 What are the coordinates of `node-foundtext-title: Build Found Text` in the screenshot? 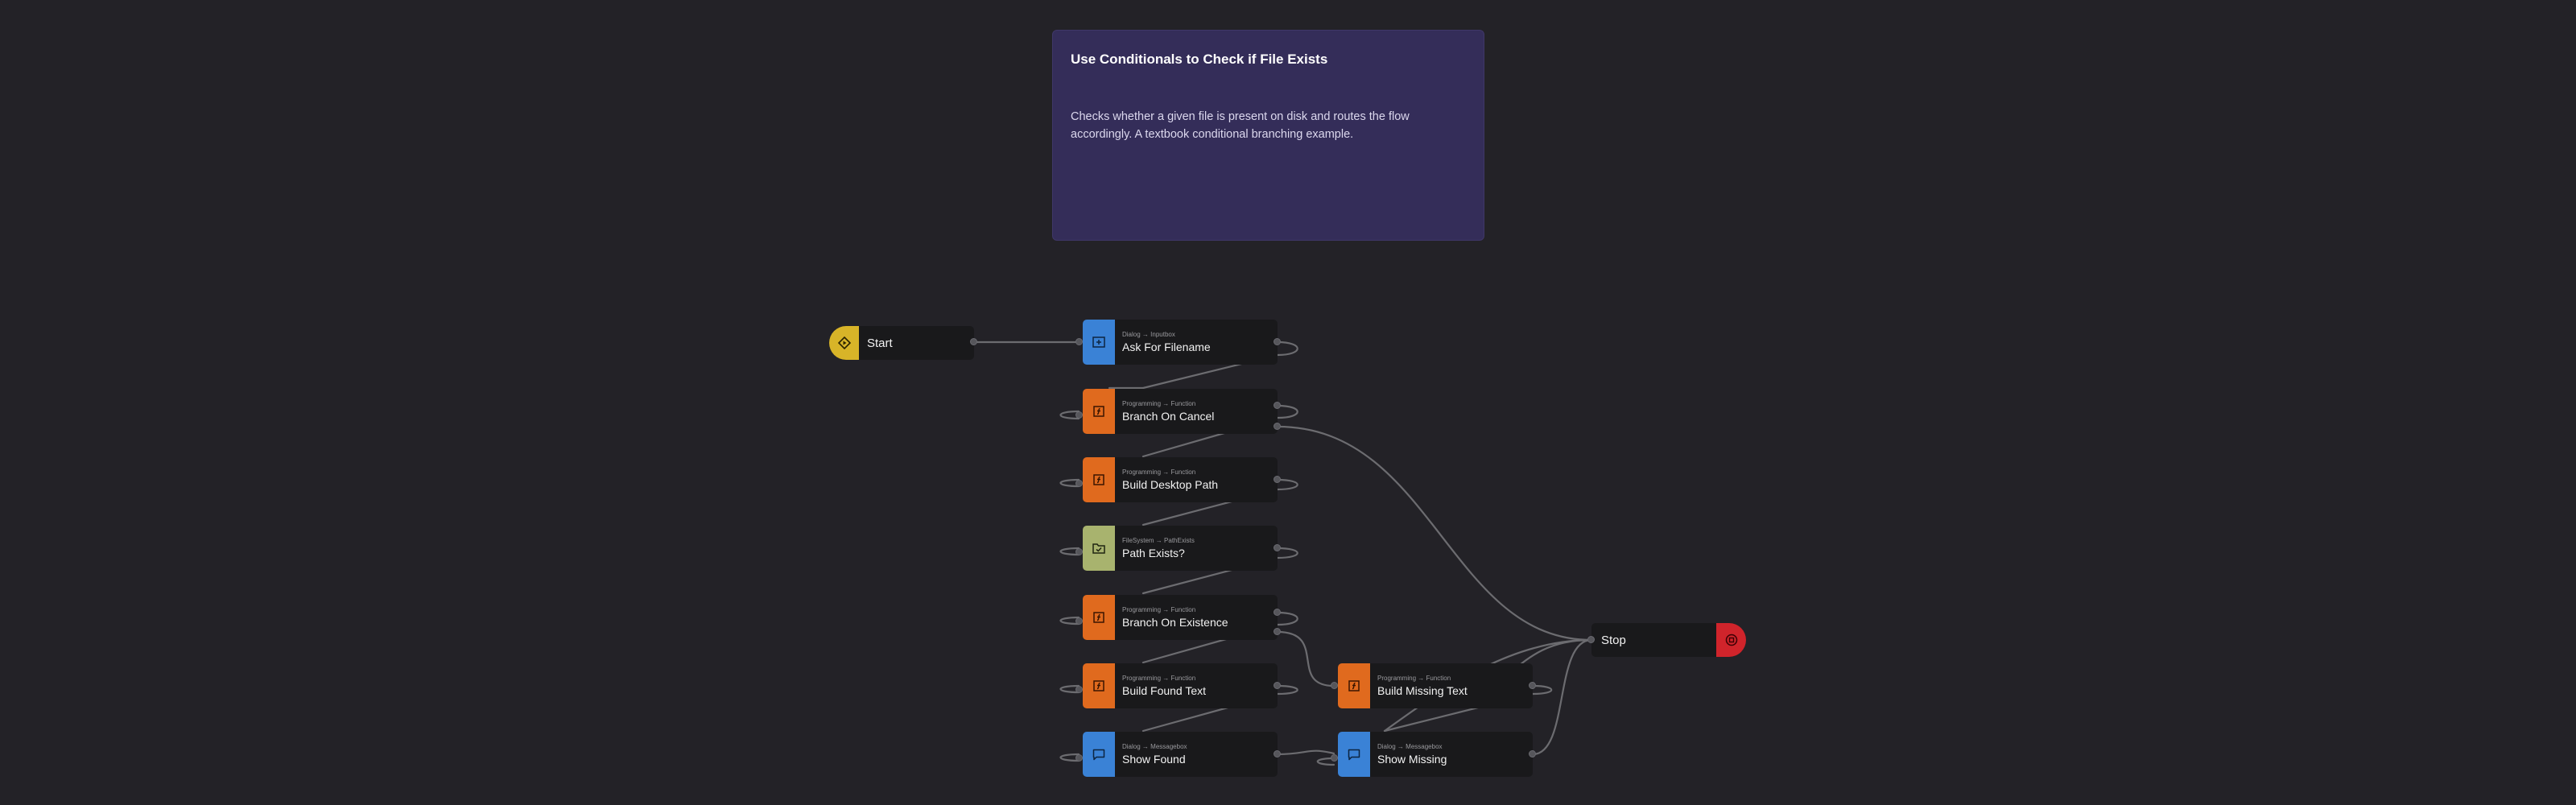 It's located at (1164, 690).